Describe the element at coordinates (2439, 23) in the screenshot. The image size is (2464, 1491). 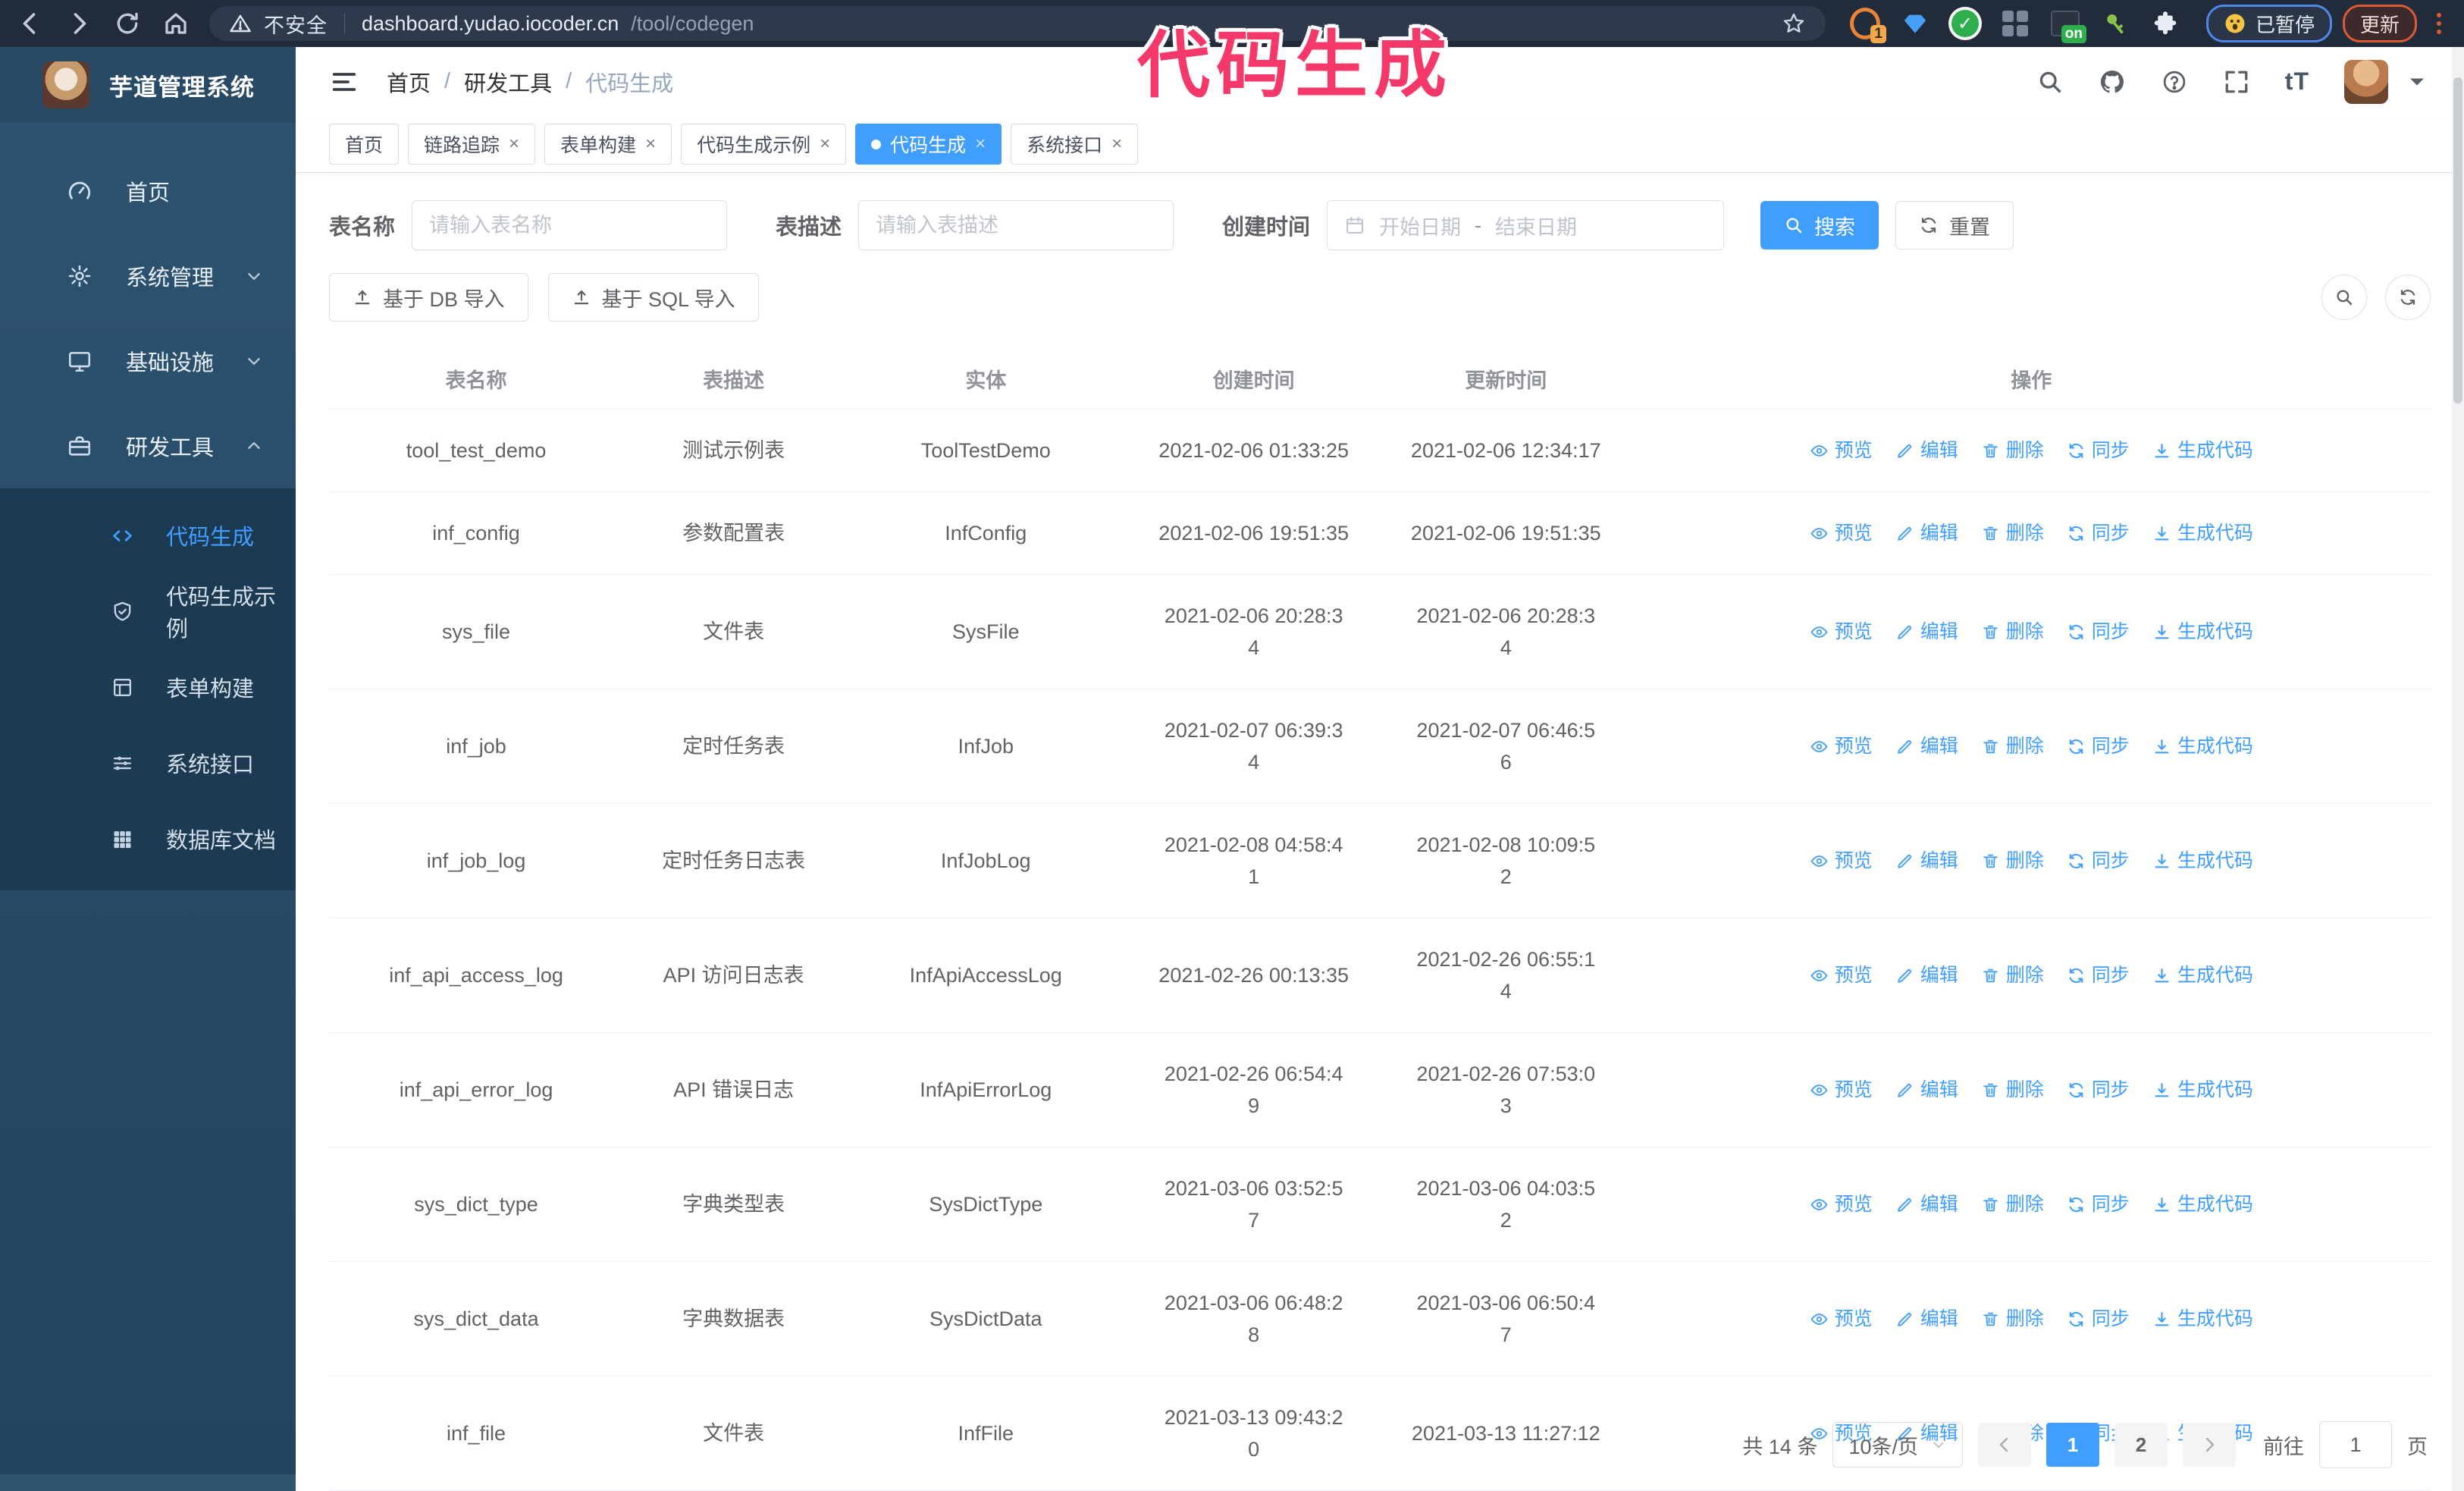
I see `browser-menu-icon` at that location.